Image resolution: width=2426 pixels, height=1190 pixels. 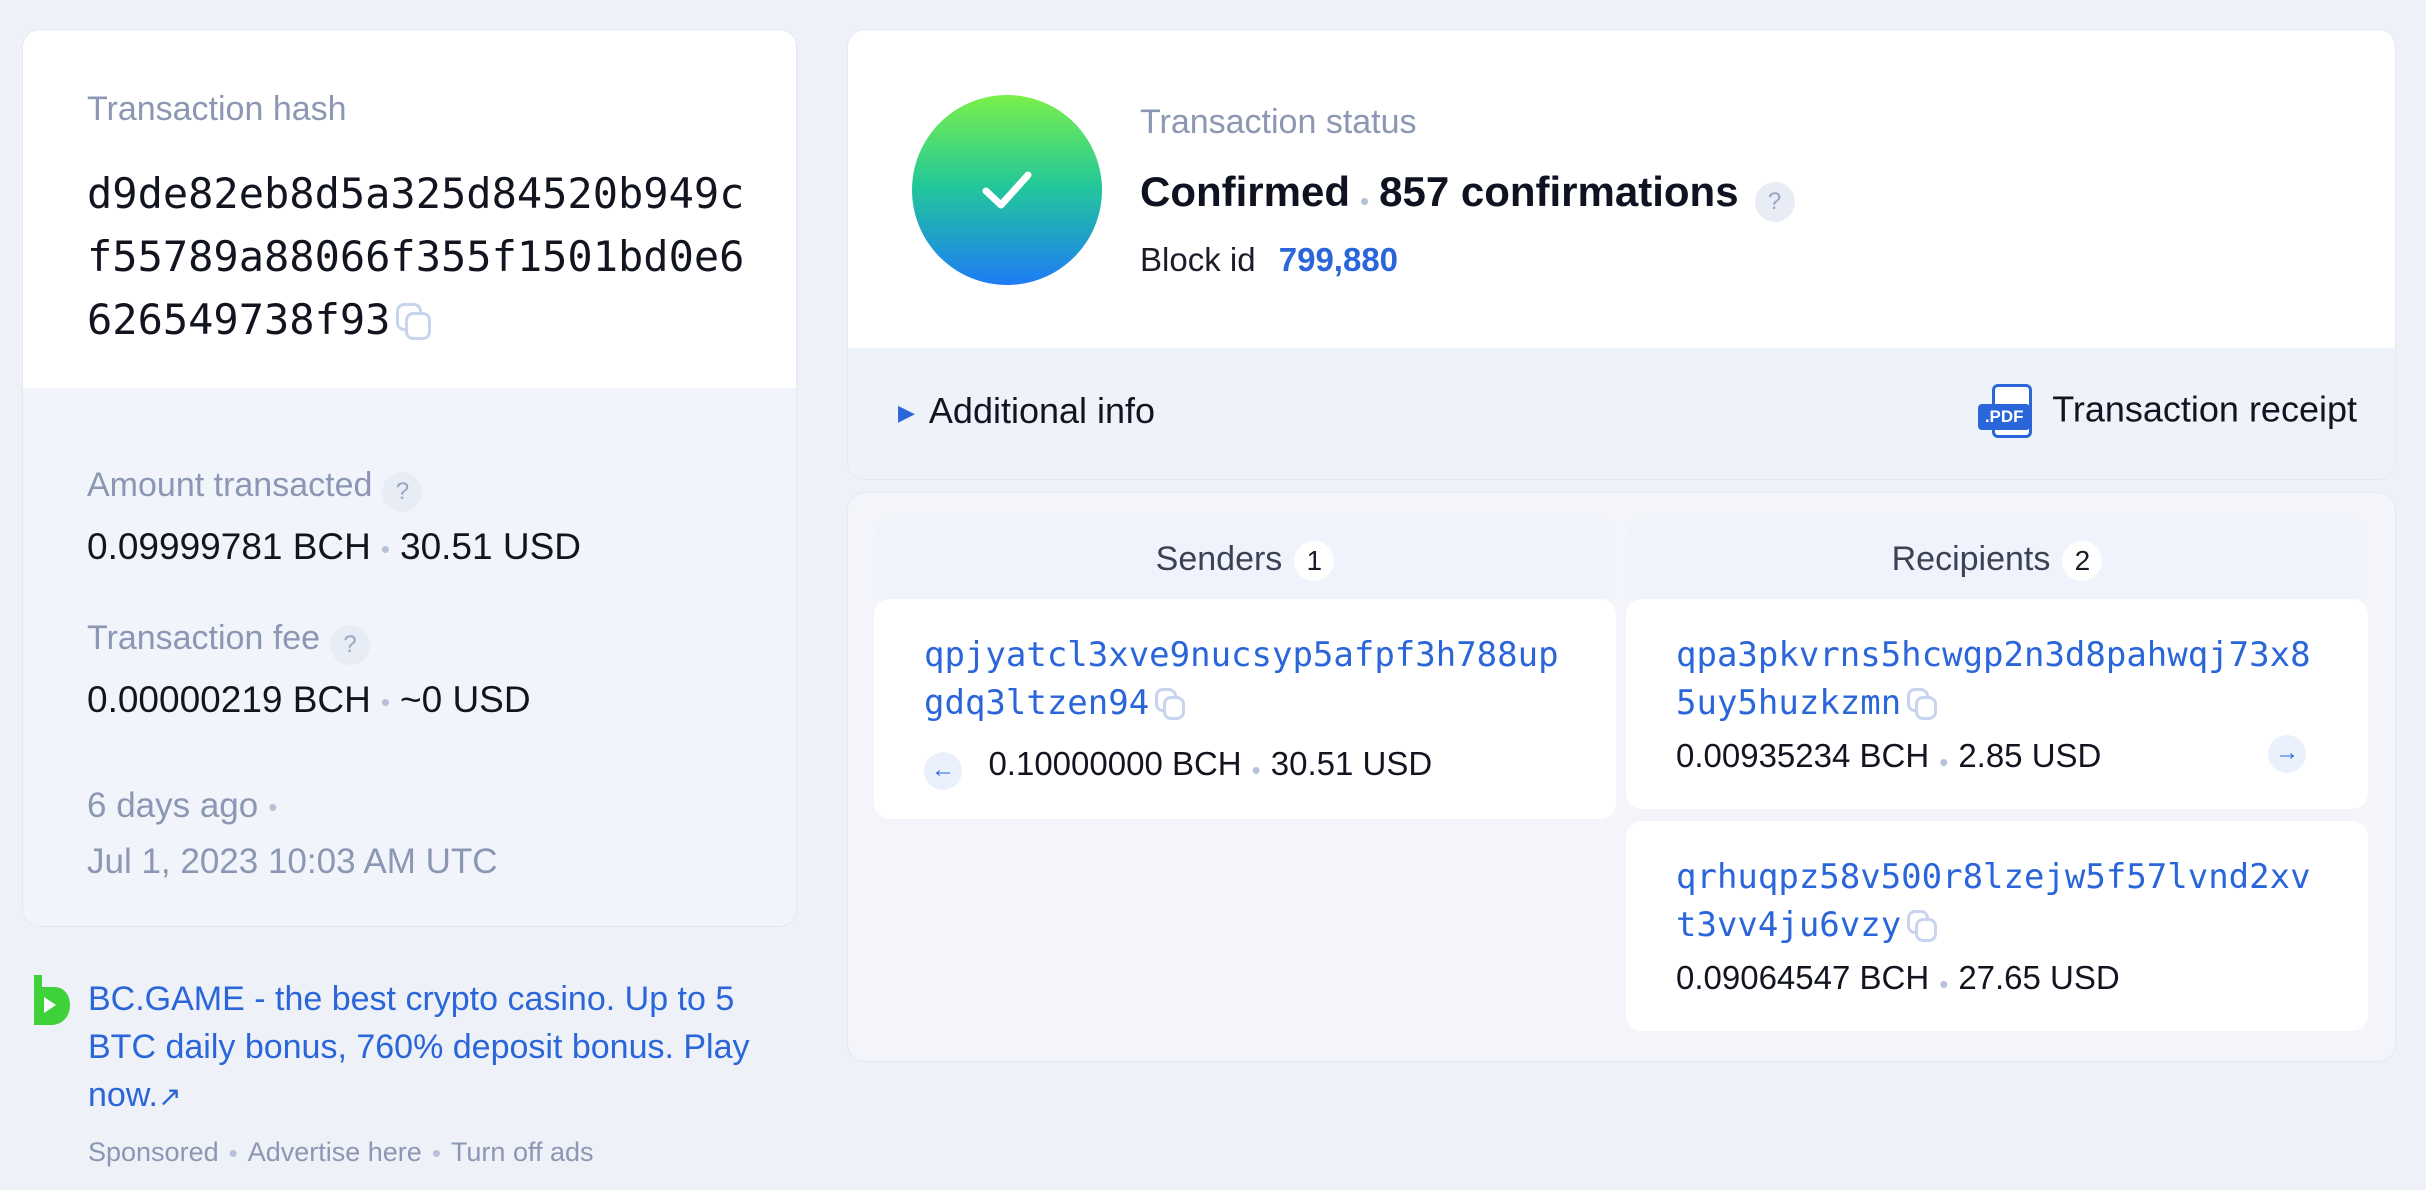 What do you see at coordinates (1351, 763) in the screenshot?
I see `sender-usd: 30.51 USD` at bounding box center [1351, 763].